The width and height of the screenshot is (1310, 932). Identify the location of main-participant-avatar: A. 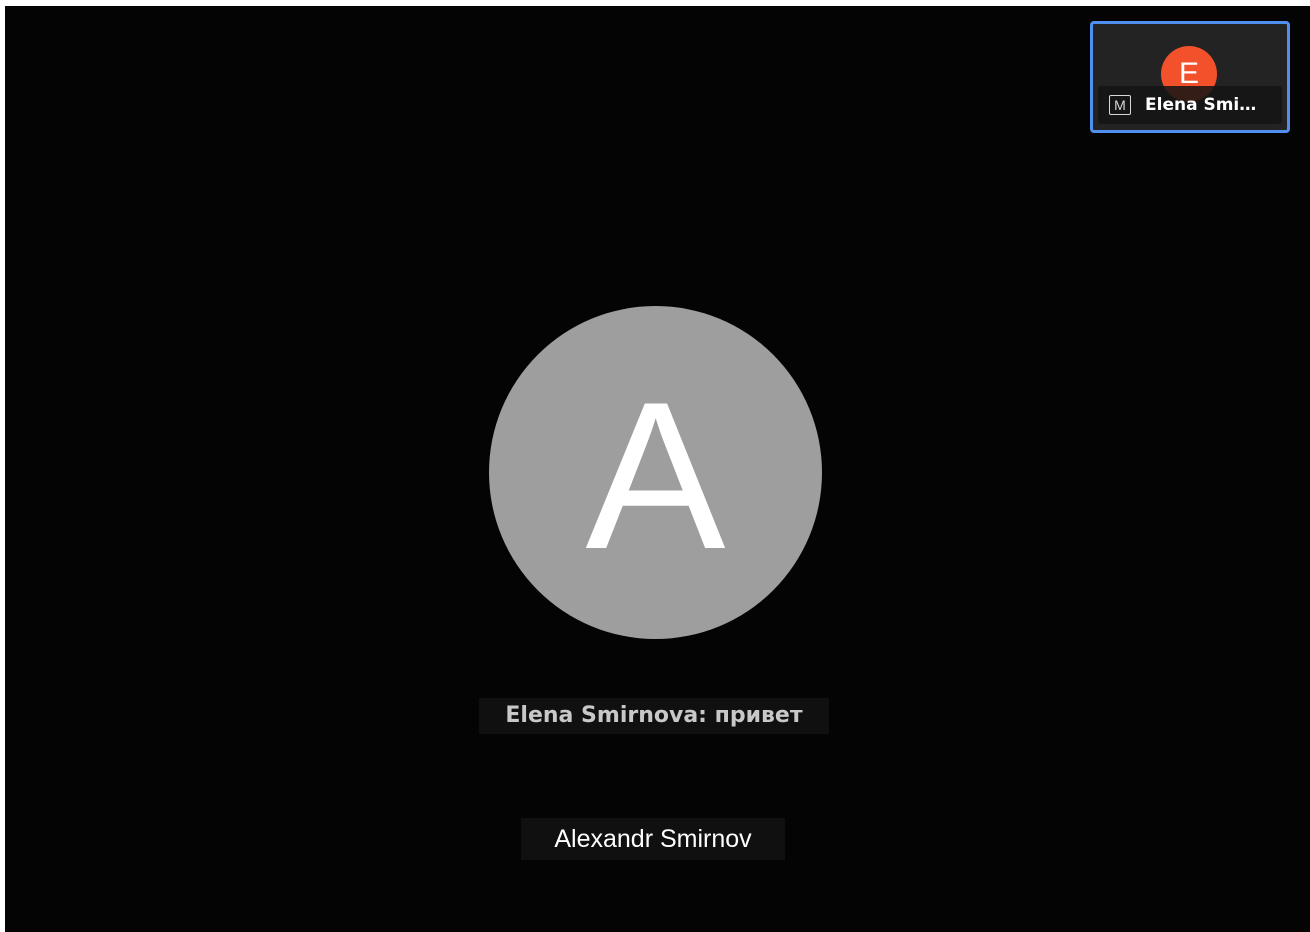
(655, 472).